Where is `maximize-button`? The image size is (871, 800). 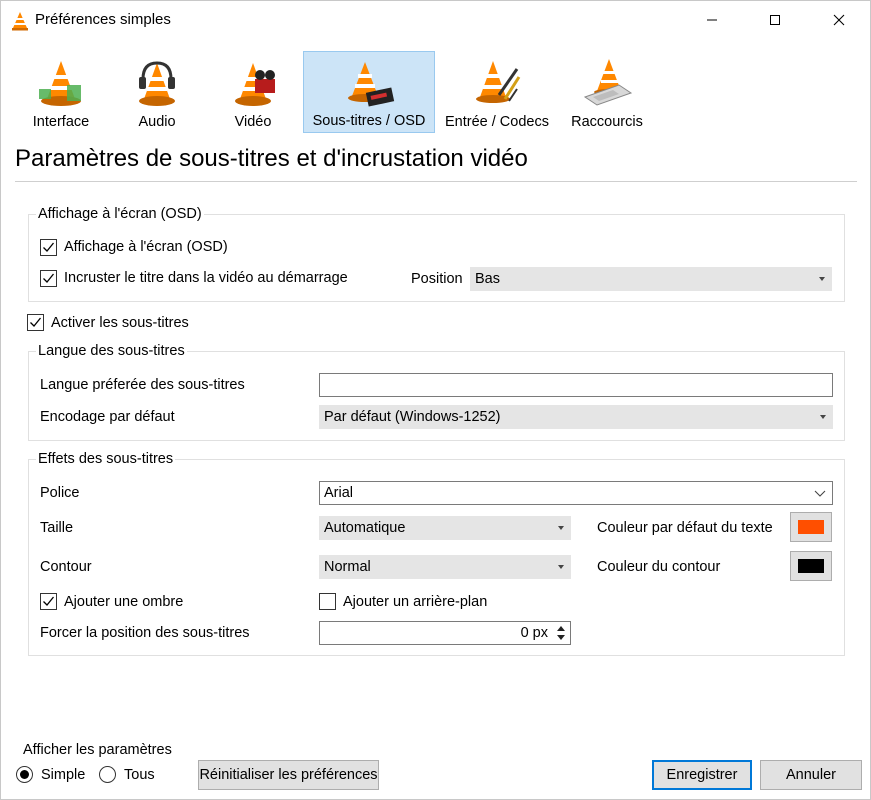
maximize-button is located at coordinates (775, 20).